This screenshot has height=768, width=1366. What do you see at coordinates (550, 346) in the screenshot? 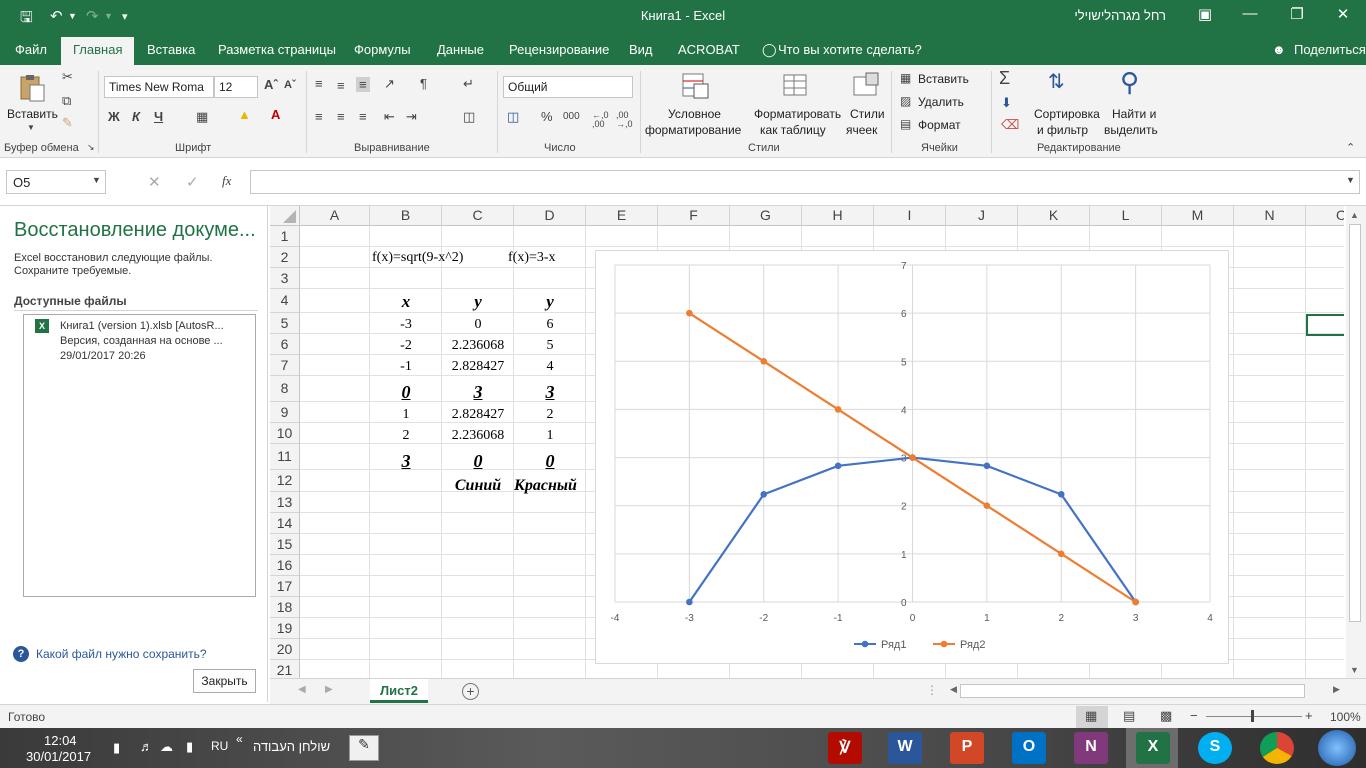
I see `cell-d6: 5` at bounding box center [550, 346].